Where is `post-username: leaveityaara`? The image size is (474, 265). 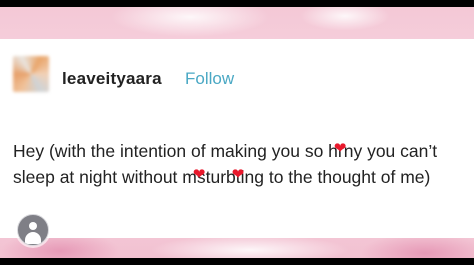
post-username: leaveityaara is located at coordinates (112, 79).